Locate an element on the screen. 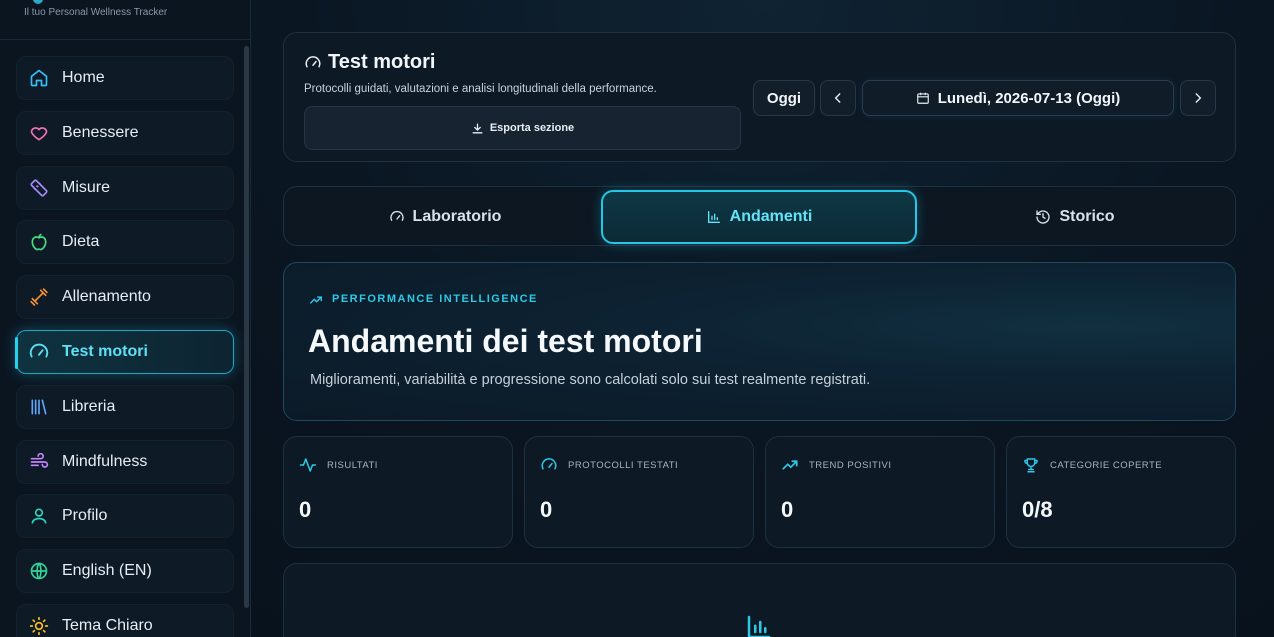 The width and height of the screenshot is (1274, 637). sidebar-item-misure: Misure is located at coordinates (125, 187).